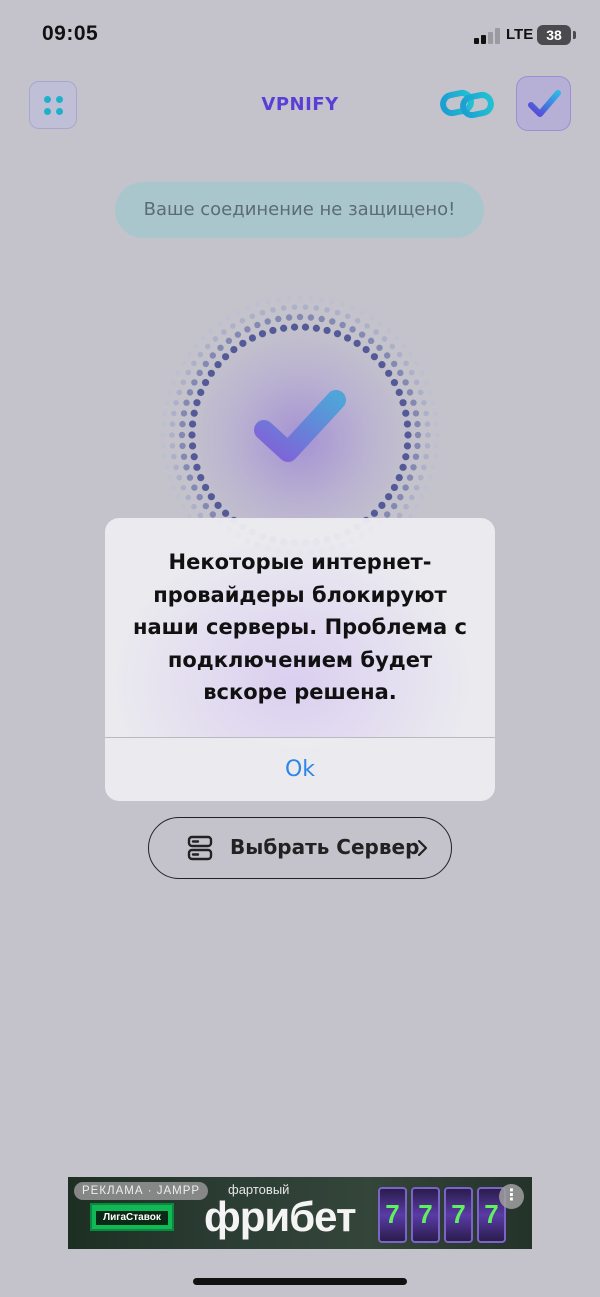 The image size is (600, 1297). I want to click on ad-brand-name: ЛигаСтавок, so click(132, 1218).